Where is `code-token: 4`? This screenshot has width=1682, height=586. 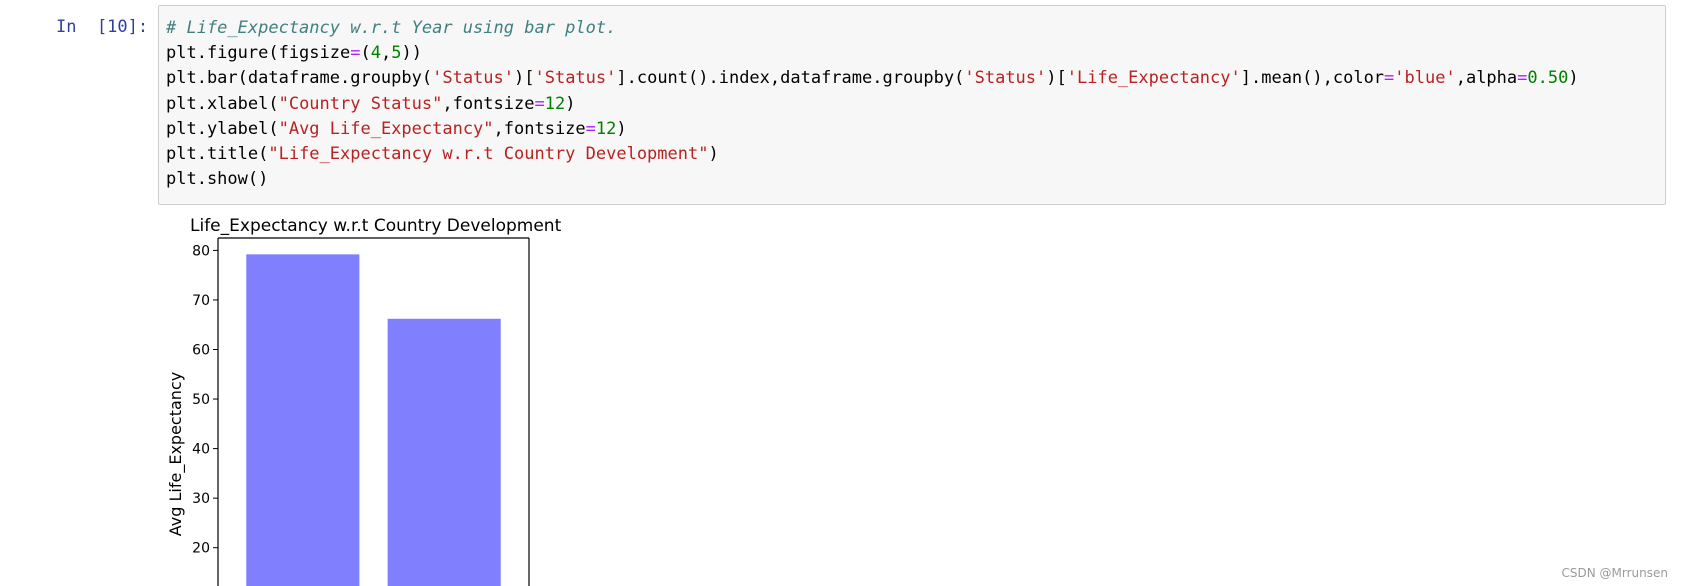
code-token: 4 is located at coordinates (375, 53).